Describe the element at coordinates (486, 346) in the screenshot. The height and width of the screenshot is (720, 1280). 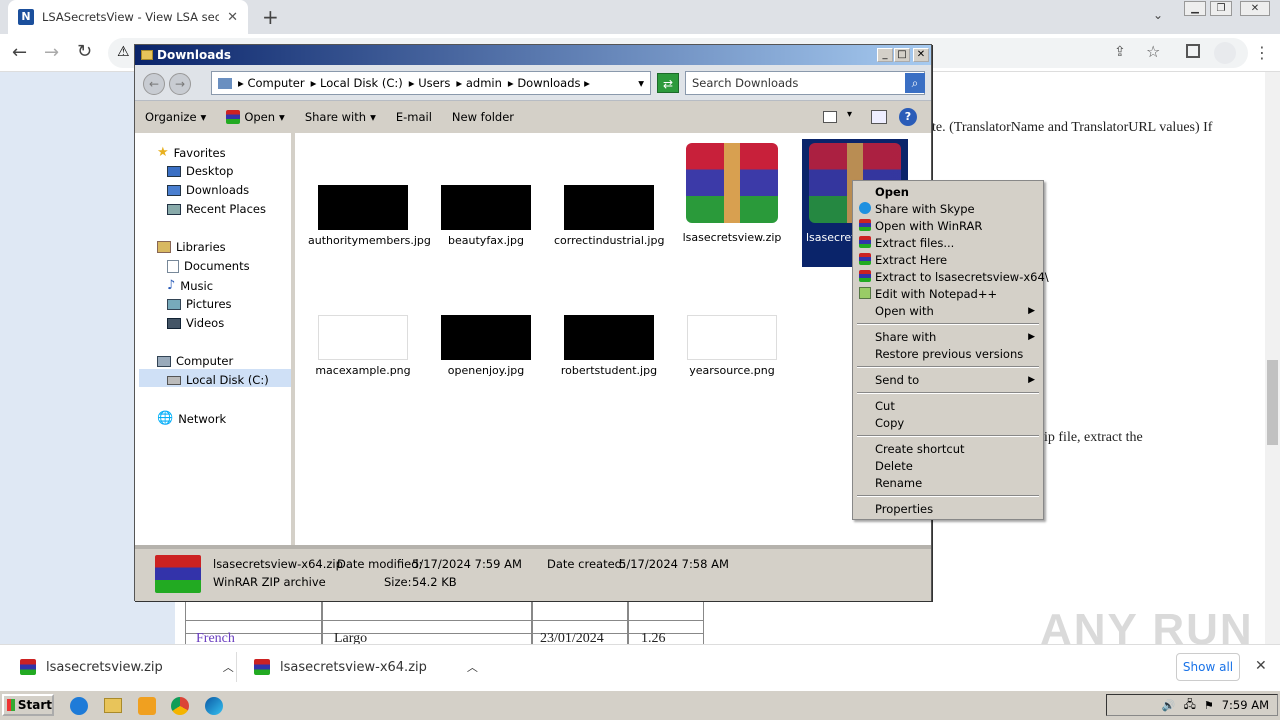
I see `file-item: openenjoy.jpg` at that location.